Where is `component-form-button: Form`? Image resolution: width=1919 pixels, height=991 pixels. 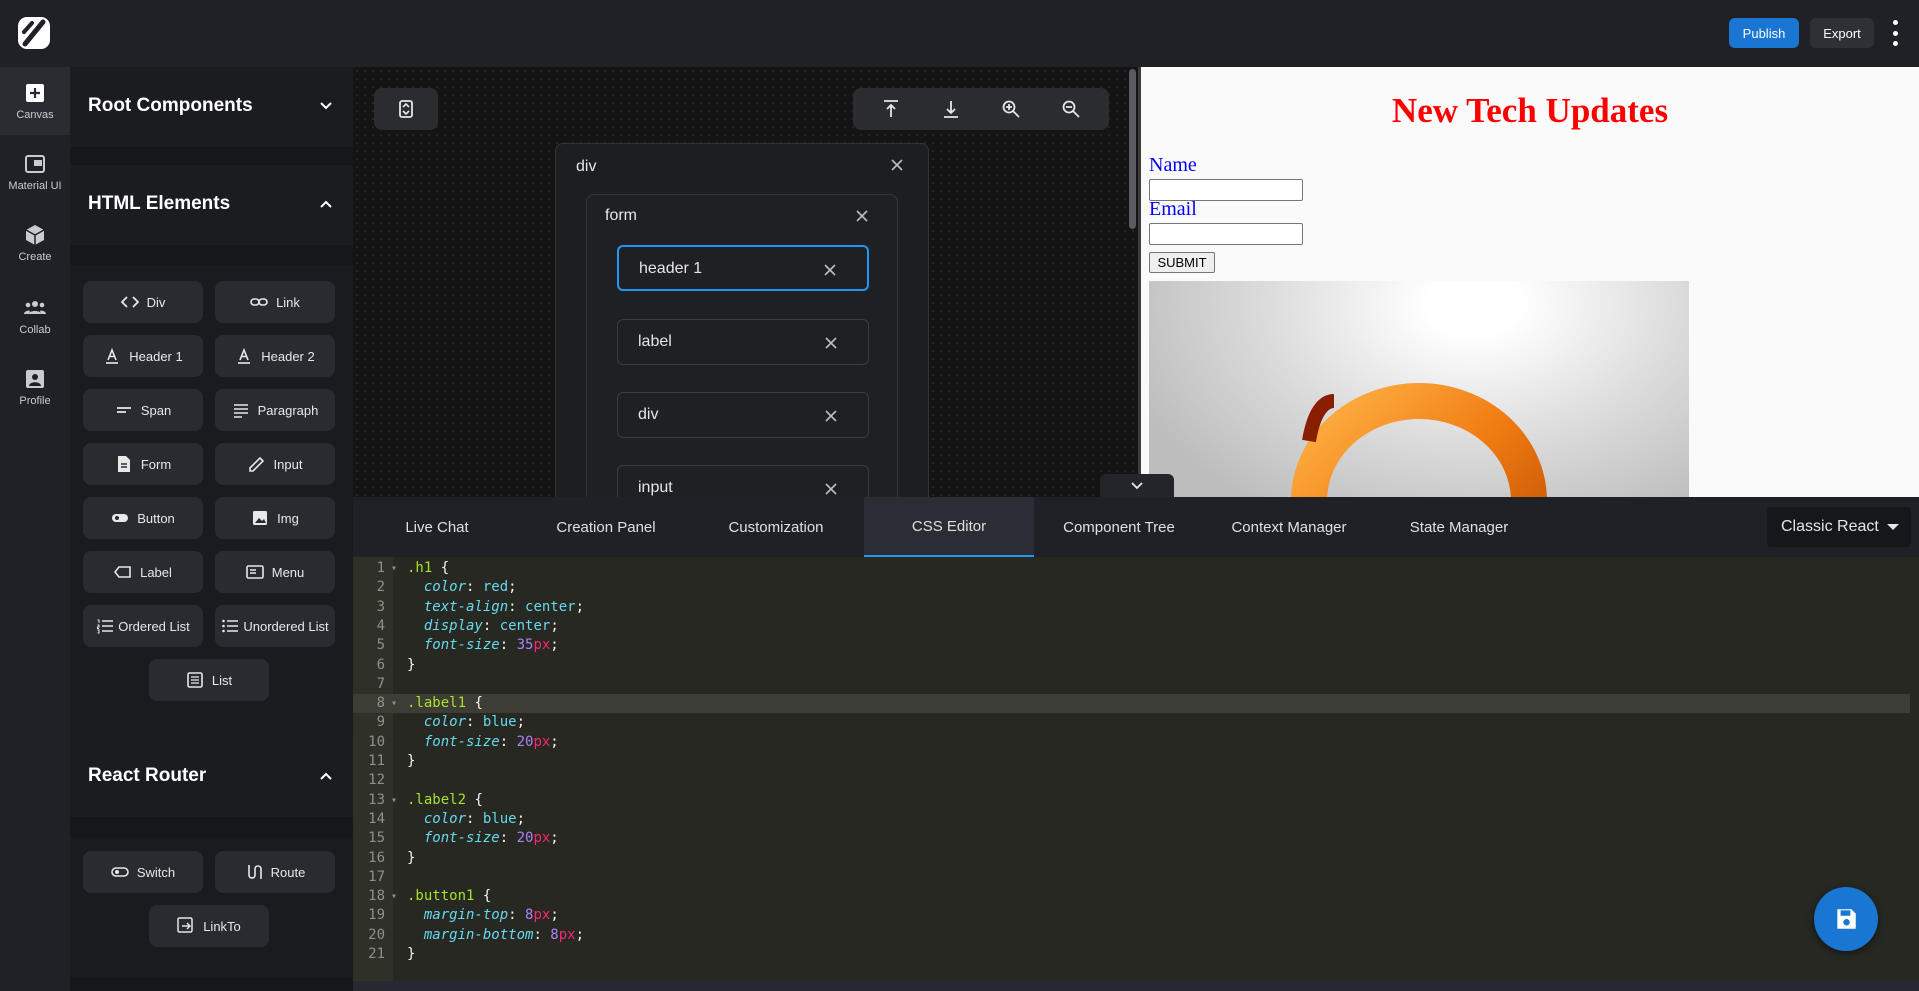 component-form-button: Form is located at coordinates (143, 464).